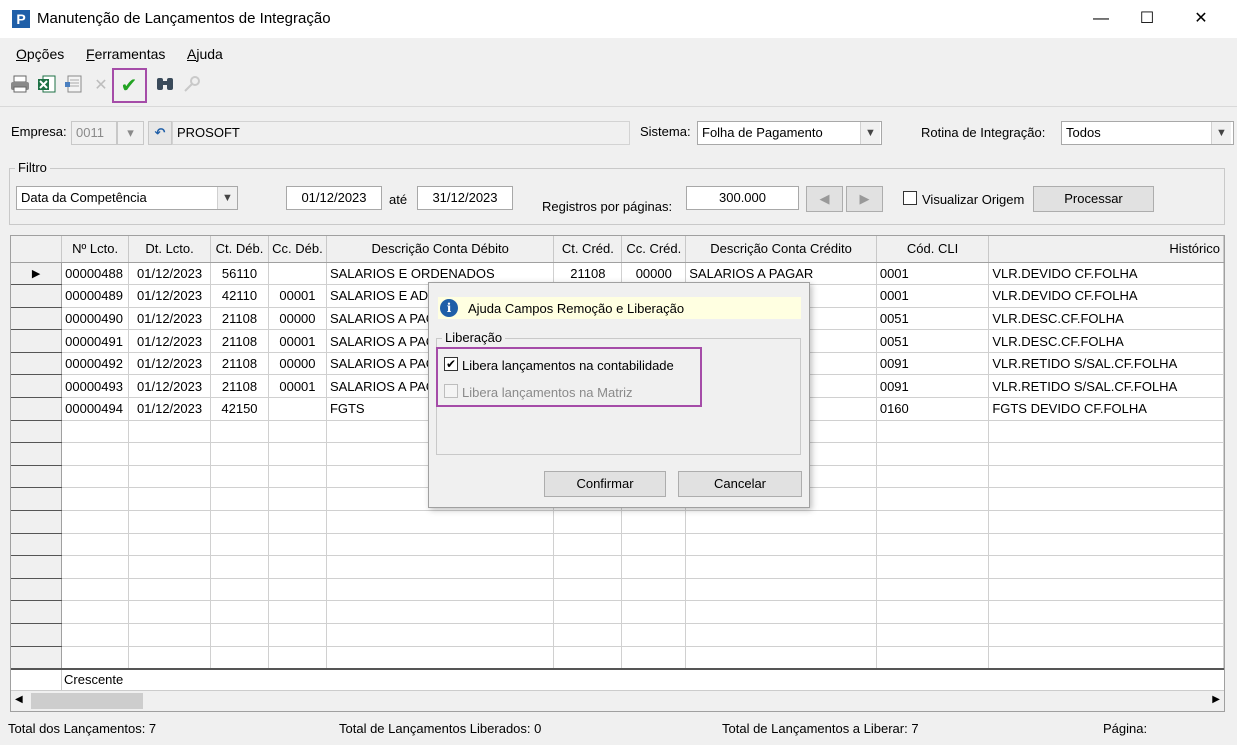  Describe the element at coordinates (588, 249) in the screenshot. I see `col-header-ctcred: Ct. Créd.` at that location.